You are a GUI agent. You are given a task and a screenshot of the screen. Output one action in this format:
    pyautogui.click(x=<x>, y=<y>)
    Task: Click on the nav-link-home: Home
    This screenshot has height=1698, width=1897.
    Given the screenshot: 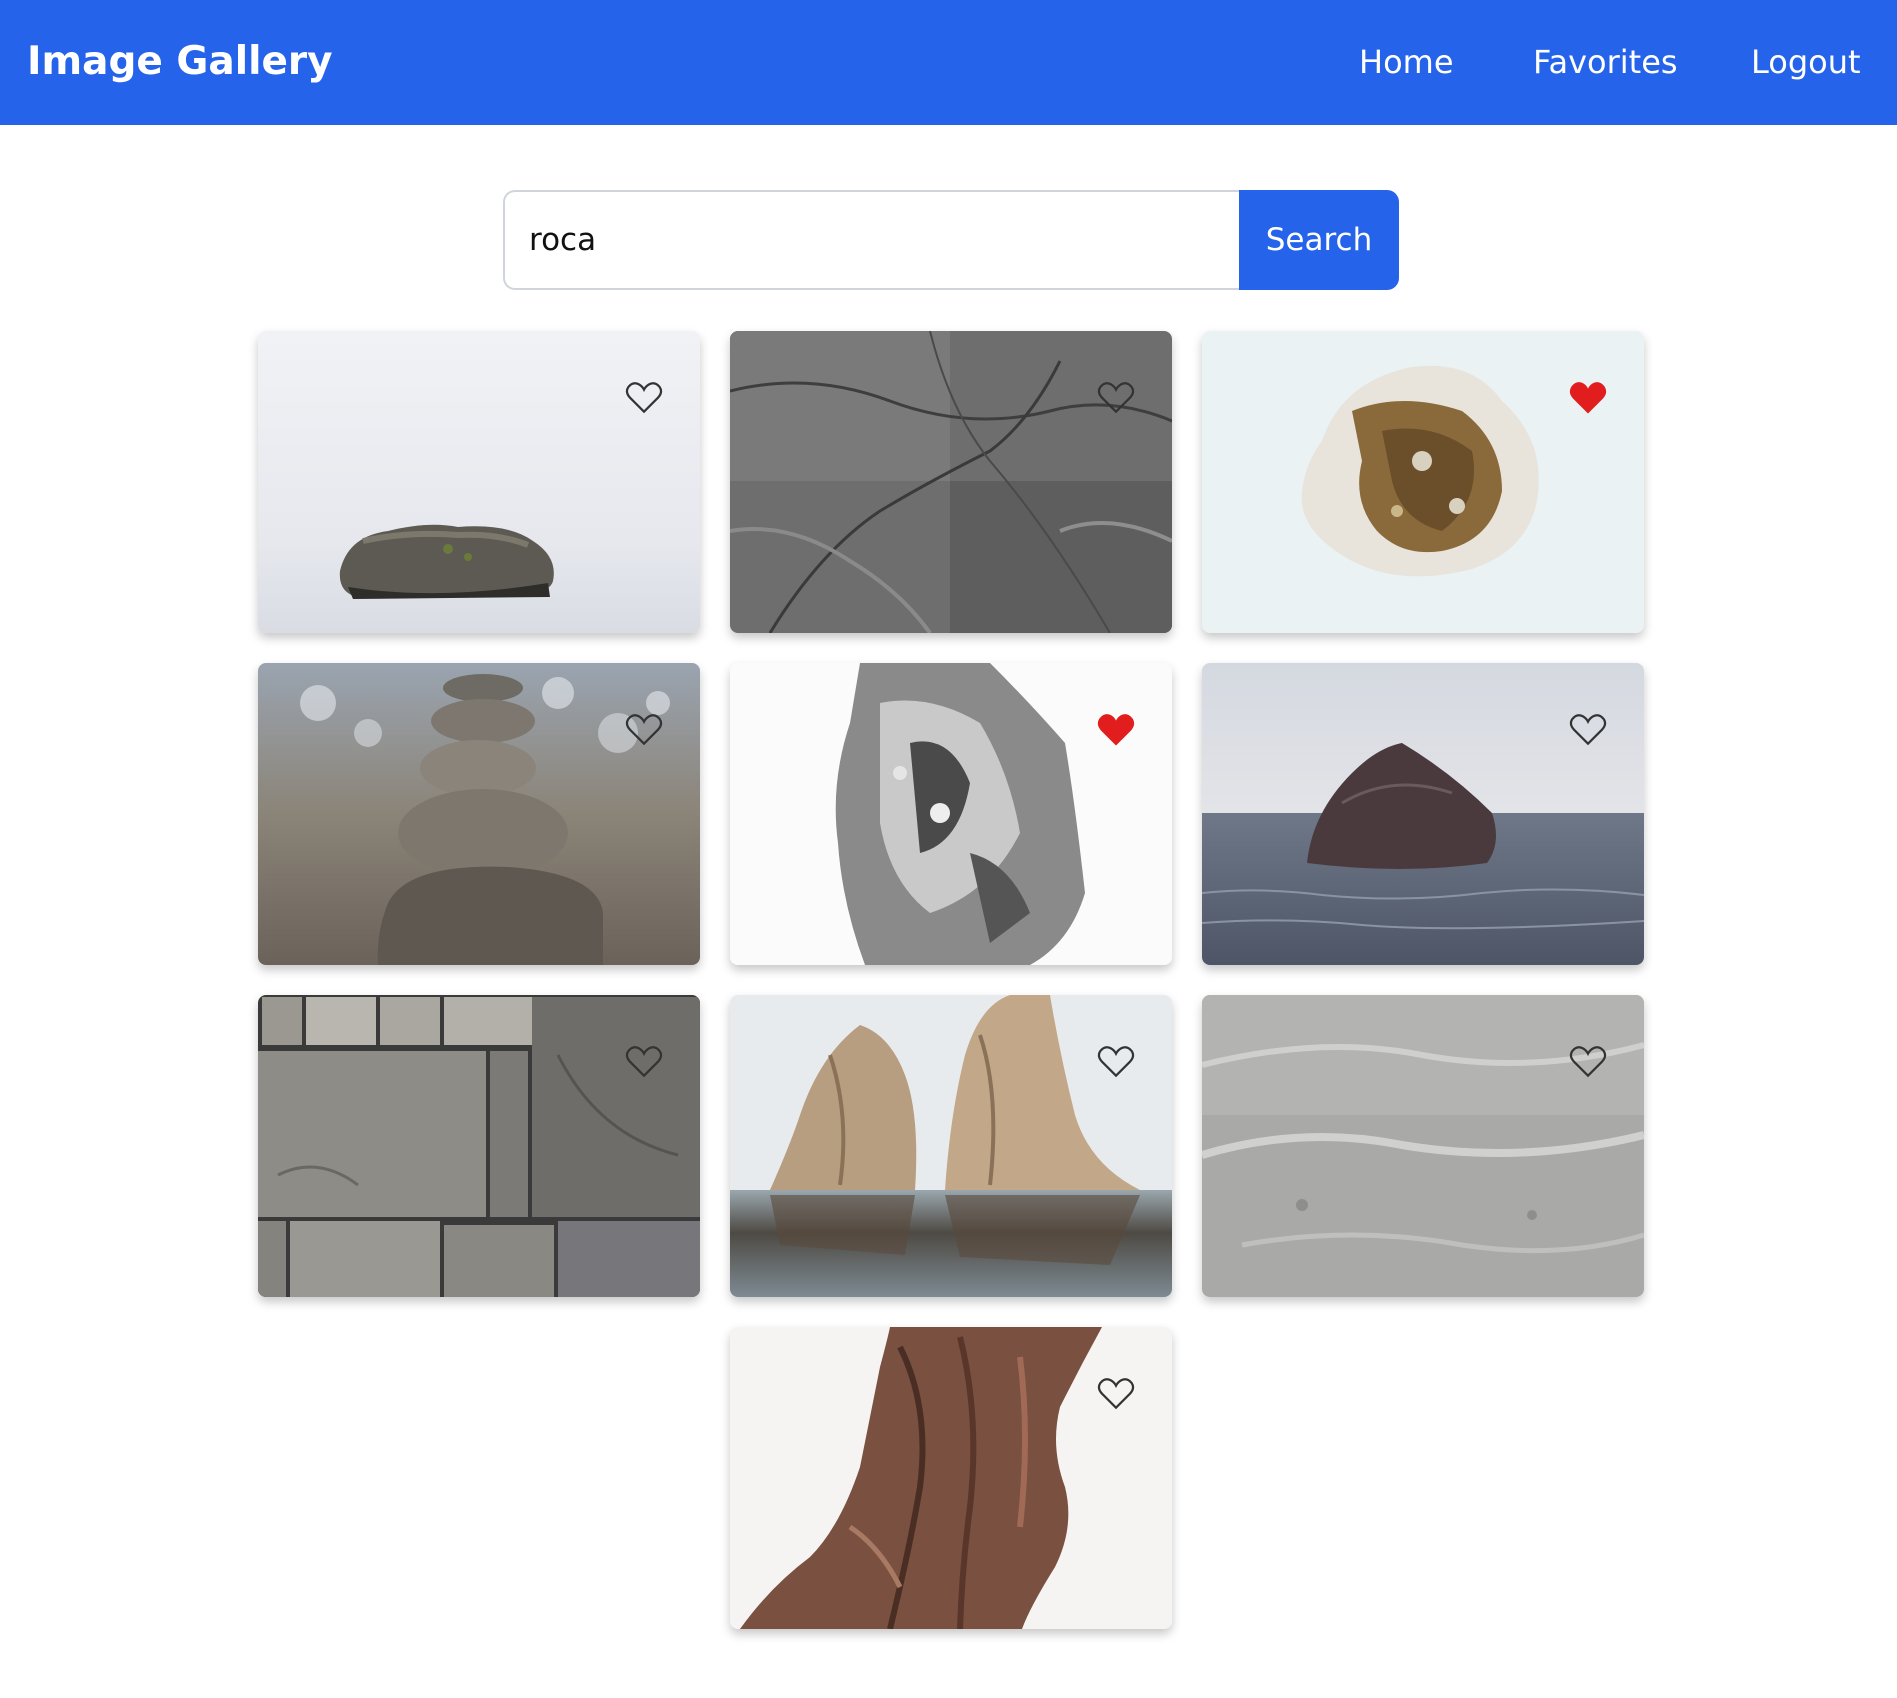 What is the action you would take?
    pyautogui.click(x=1406, y=62)
    